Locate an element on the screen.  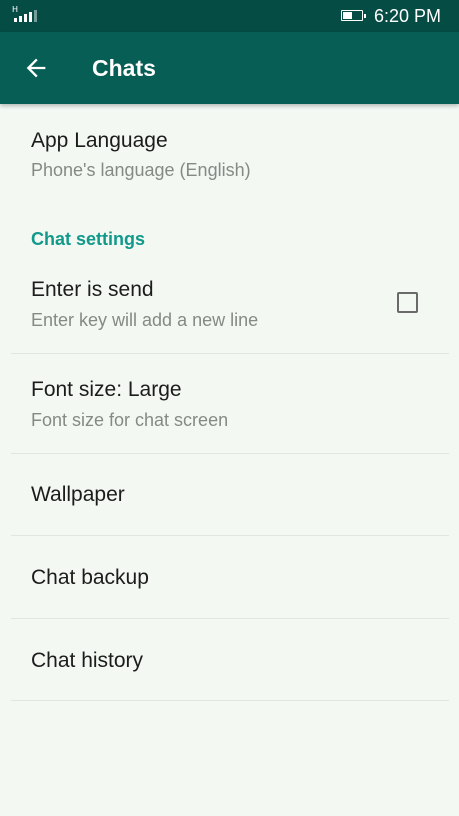
chat-history-item: Chat history is located at coordinates (229, 660).